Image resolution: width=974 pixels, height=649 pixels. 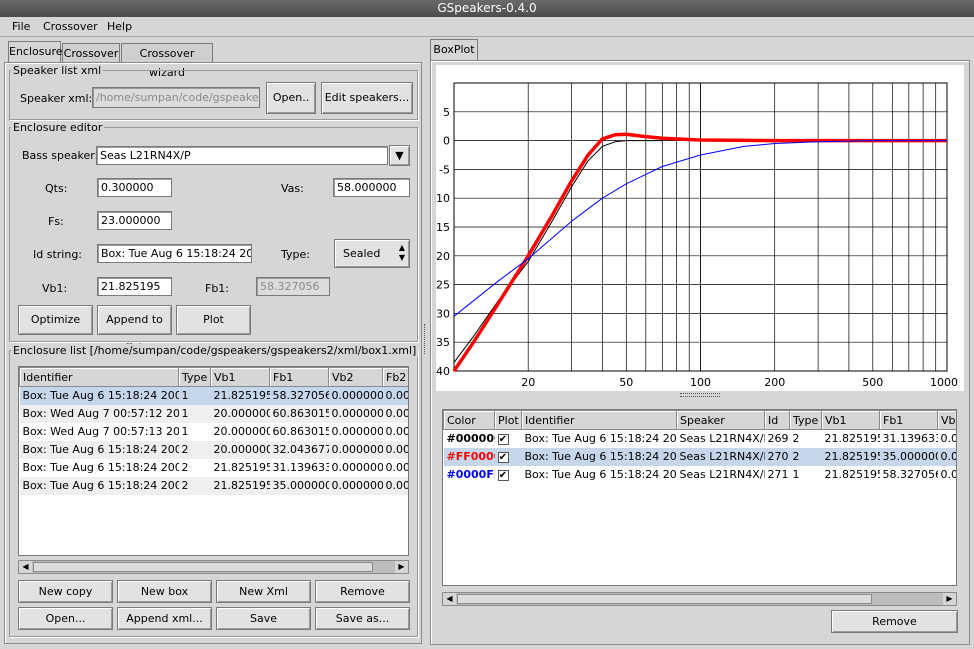 What do you see at coordinates (355, 377) in the screenshot?
I see `col-vb2: Vb2` at bounding box center [355, 377].